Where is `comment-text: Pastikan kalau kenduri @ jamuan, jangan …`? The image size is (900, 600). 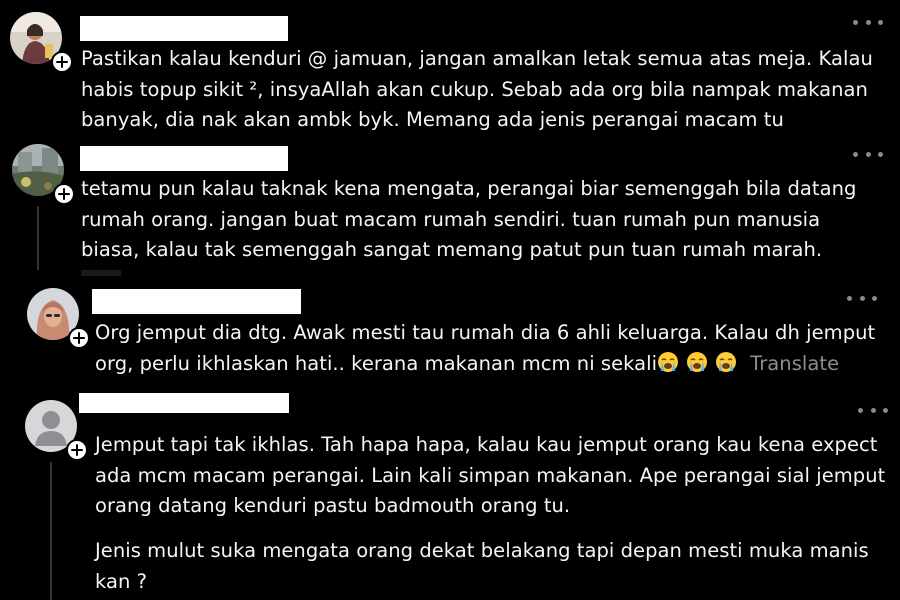
comment-text: Pastikan kalau kenduri @ jamuan, jangan … is located at coordinates (477, 90).